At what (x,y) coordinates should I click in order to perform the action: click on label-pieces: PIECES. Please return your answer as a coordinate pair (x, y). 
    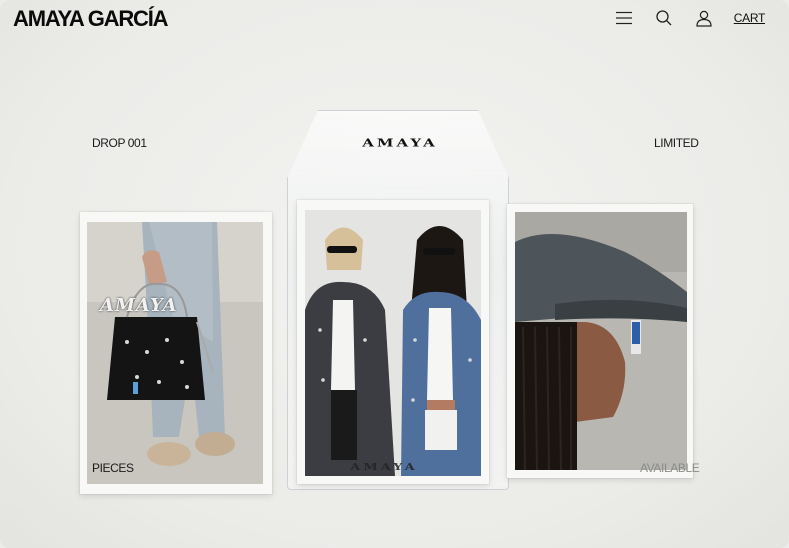
    Looking at the image, I should click on (113, 468).